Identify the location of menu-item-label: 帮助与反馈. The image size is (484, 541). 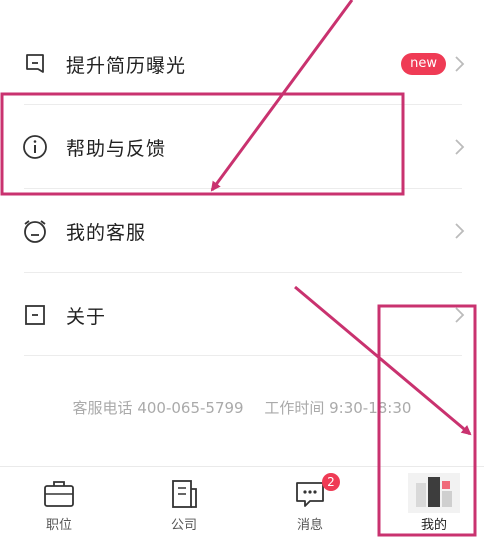
(116, 148).